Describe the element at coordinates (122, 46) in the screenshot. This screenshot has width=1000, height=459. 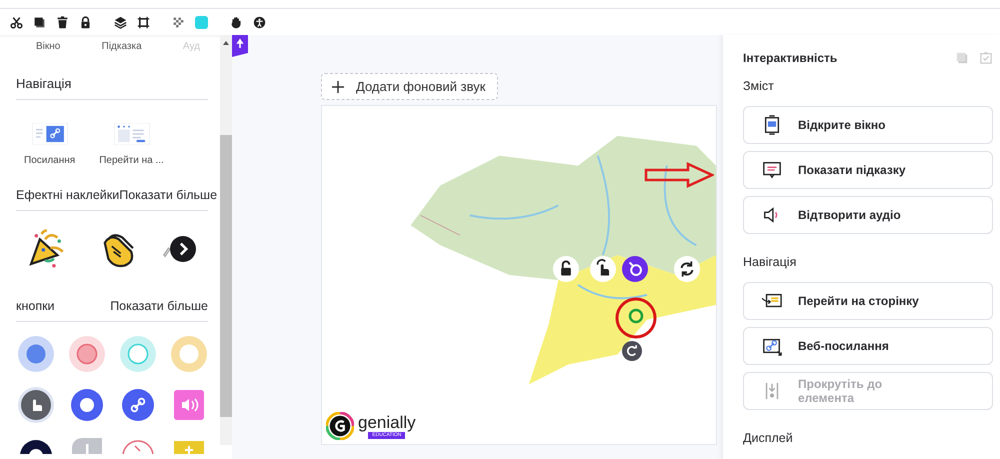
I see `element-label: Підказка` at that location.